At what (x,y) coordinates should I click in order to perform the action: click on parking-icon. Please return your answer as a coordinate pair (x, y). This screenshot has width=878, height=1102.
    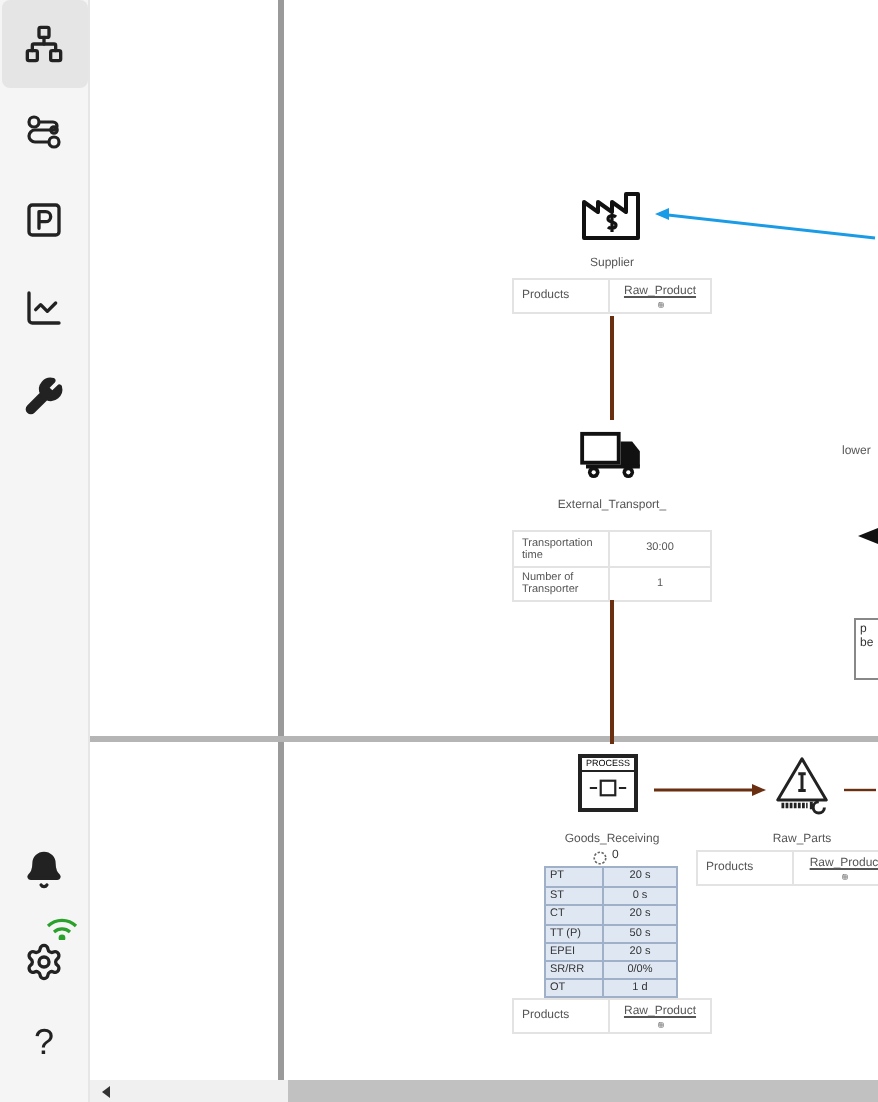
    Looking at the image, I should click on (44, 220).